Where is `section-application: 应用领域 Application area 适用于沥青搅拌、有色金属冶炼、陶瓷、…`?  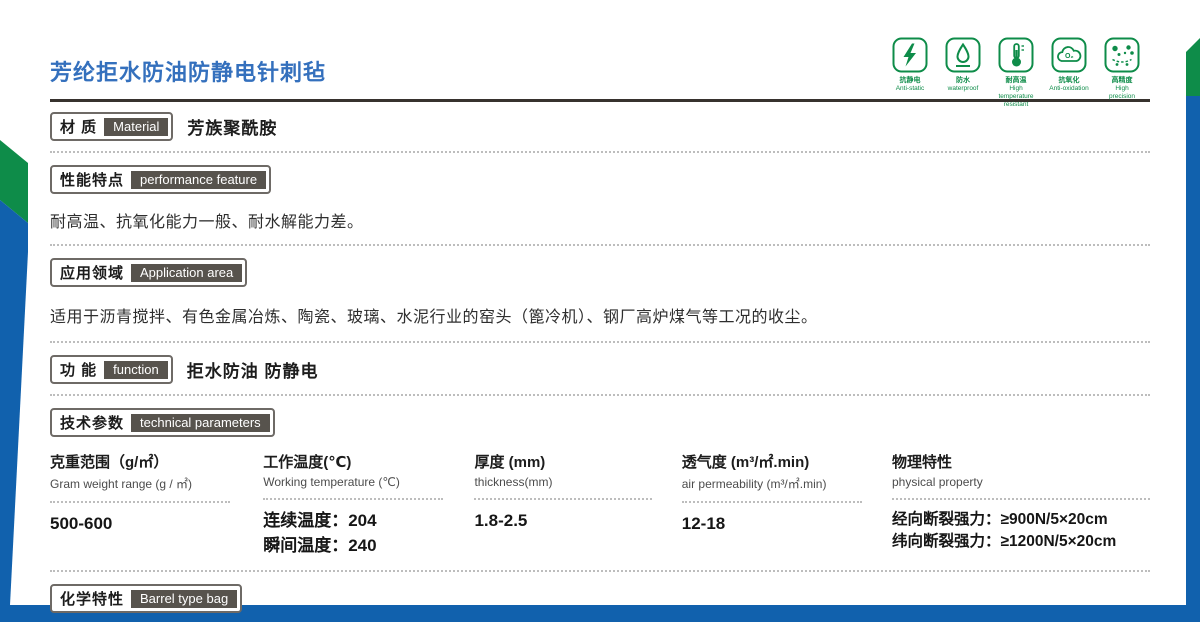
section-application: 应用领域 Application area 适用于沥青搅拌、有色金属冶炼、陶瓷、… is located at coordinates (600, 292).